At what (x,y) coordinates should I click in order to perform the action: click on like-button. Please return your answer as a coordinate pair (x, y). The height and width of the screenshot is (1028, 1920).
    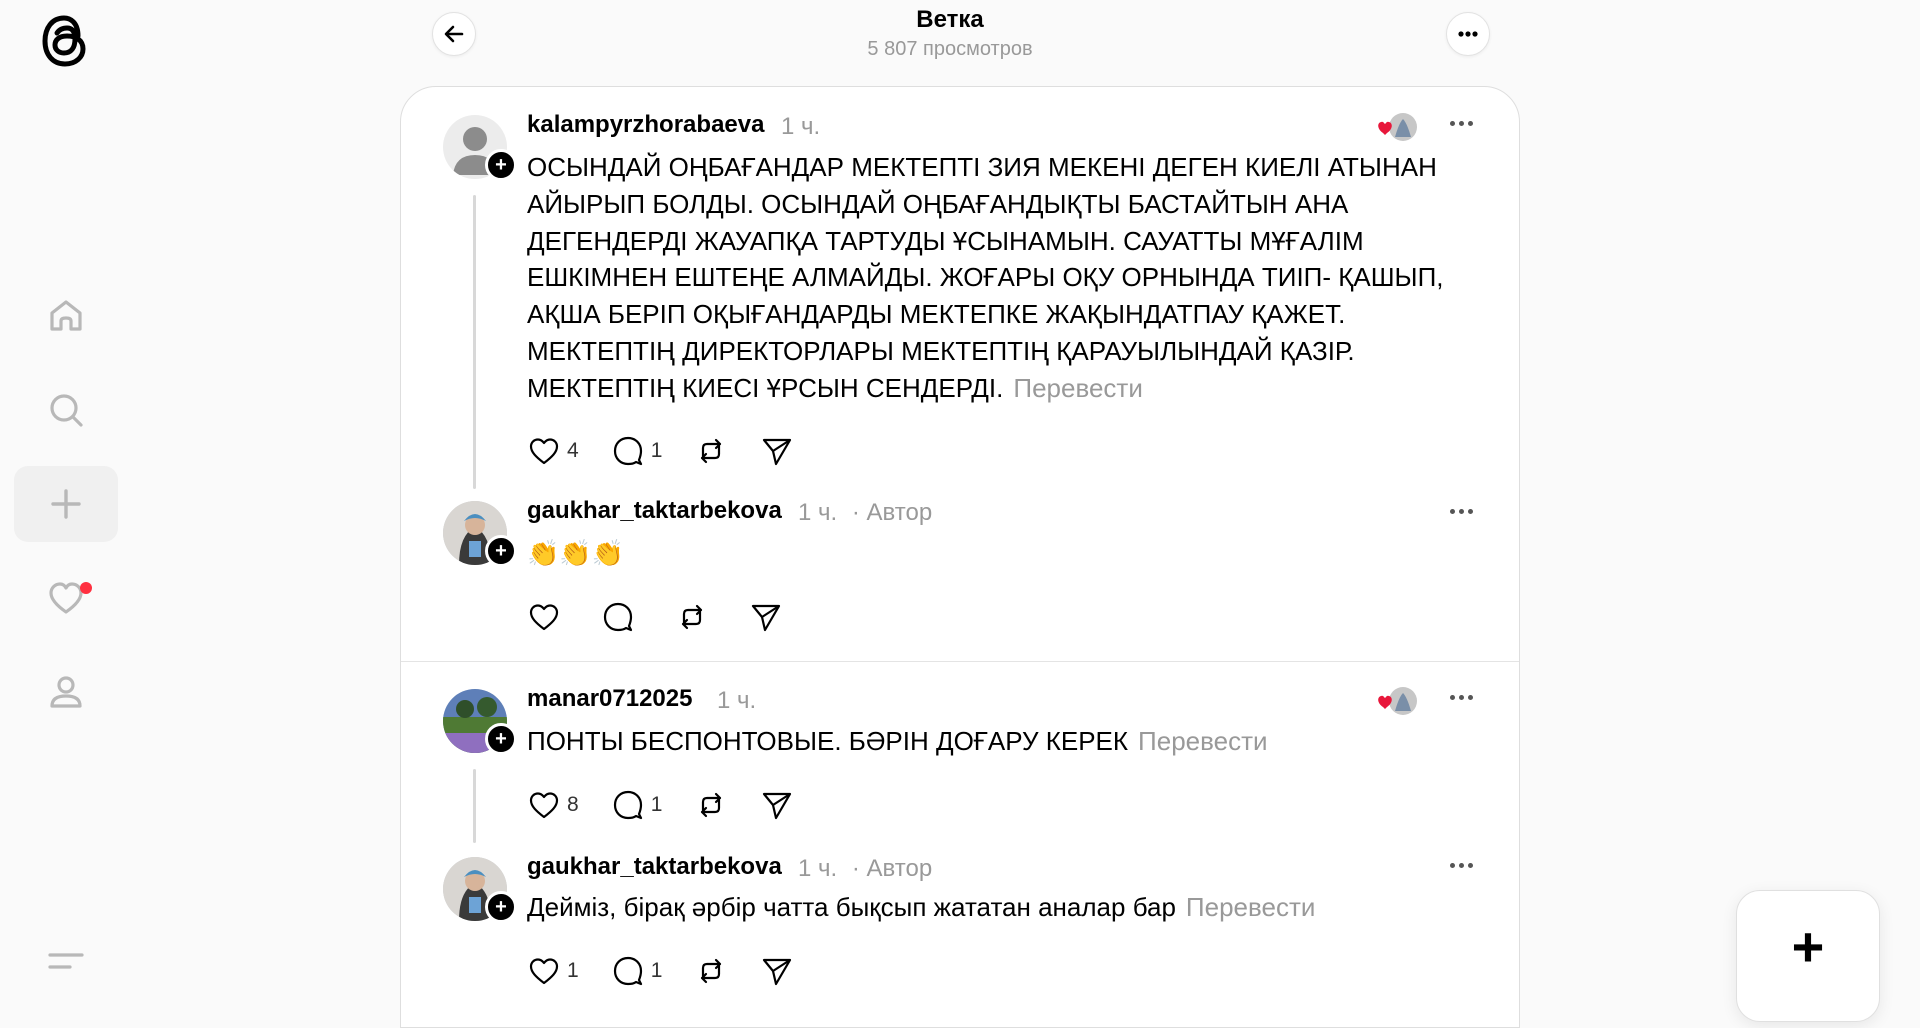
    Looking at the image, I should click on (544, 617).